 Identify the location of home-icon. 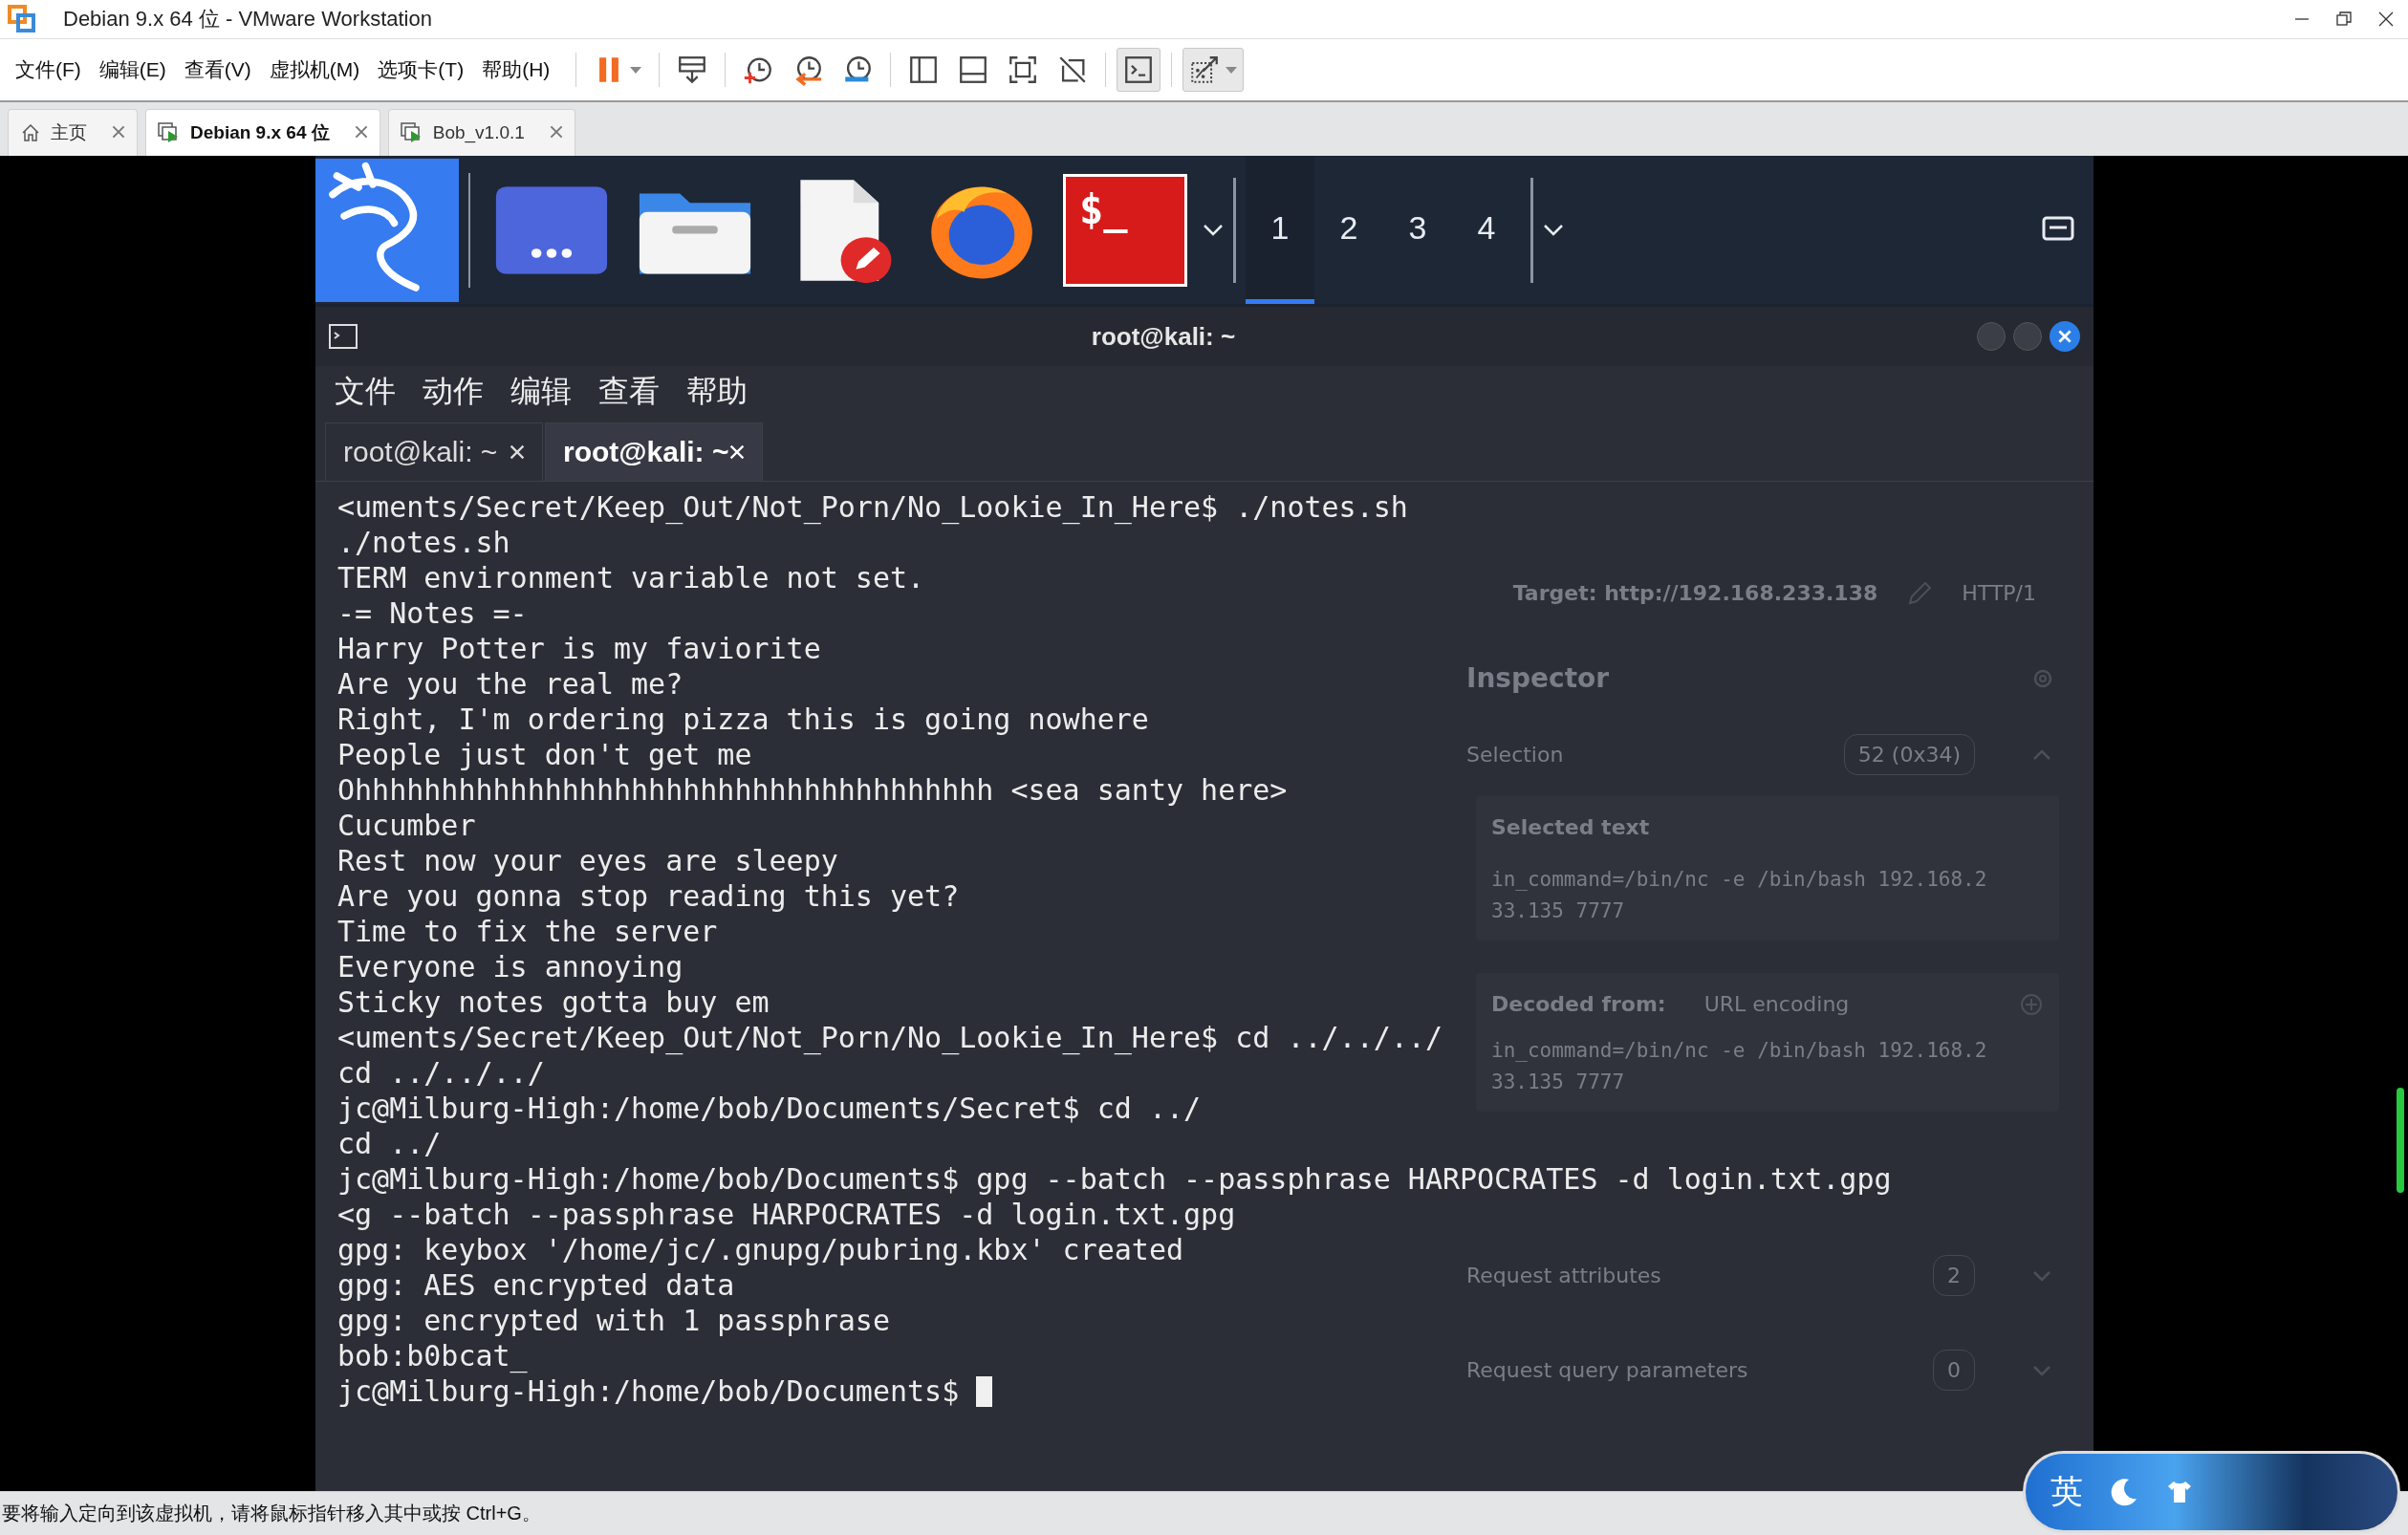
(30, 132).